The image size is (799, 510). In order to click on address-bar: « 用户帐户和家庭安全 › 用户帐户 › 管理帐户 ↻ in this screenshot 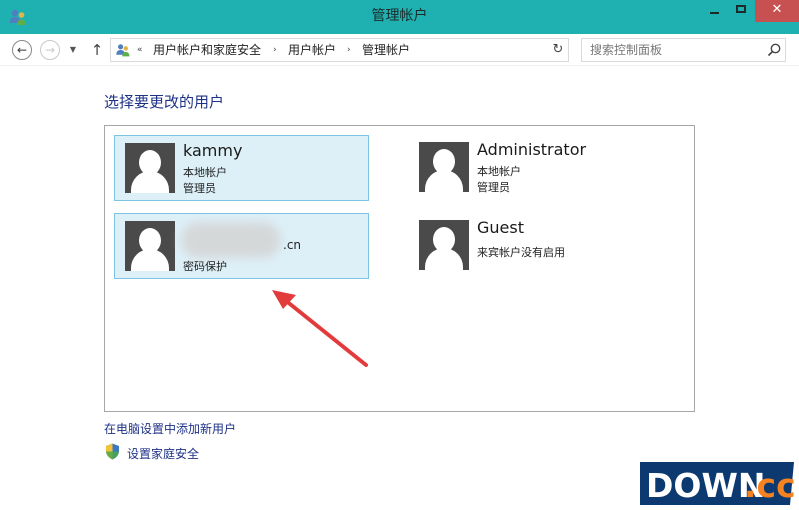, I will do `click(339, 50)`.